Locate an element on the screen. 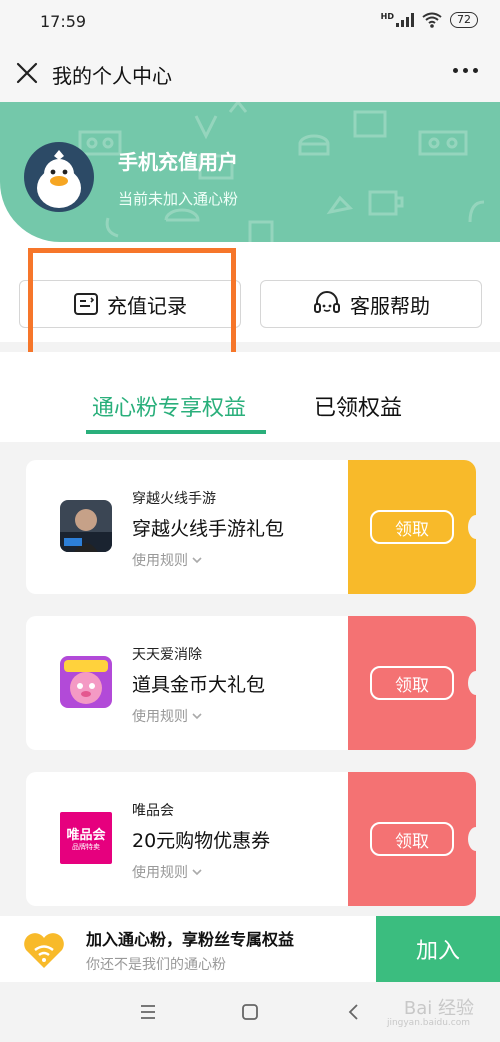 This screenshot has width=500, height=1042. coupon-info: 天天爱消除 道具金币大礼包 使用规则 is located at coordinates (187, 683).